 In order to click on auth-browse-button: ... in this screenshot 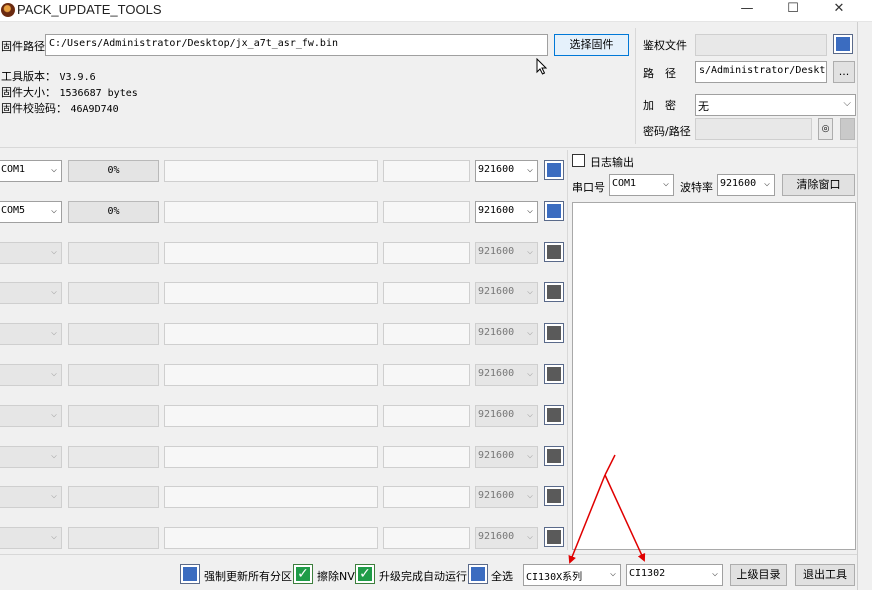, I will do `click(844, 72)`.